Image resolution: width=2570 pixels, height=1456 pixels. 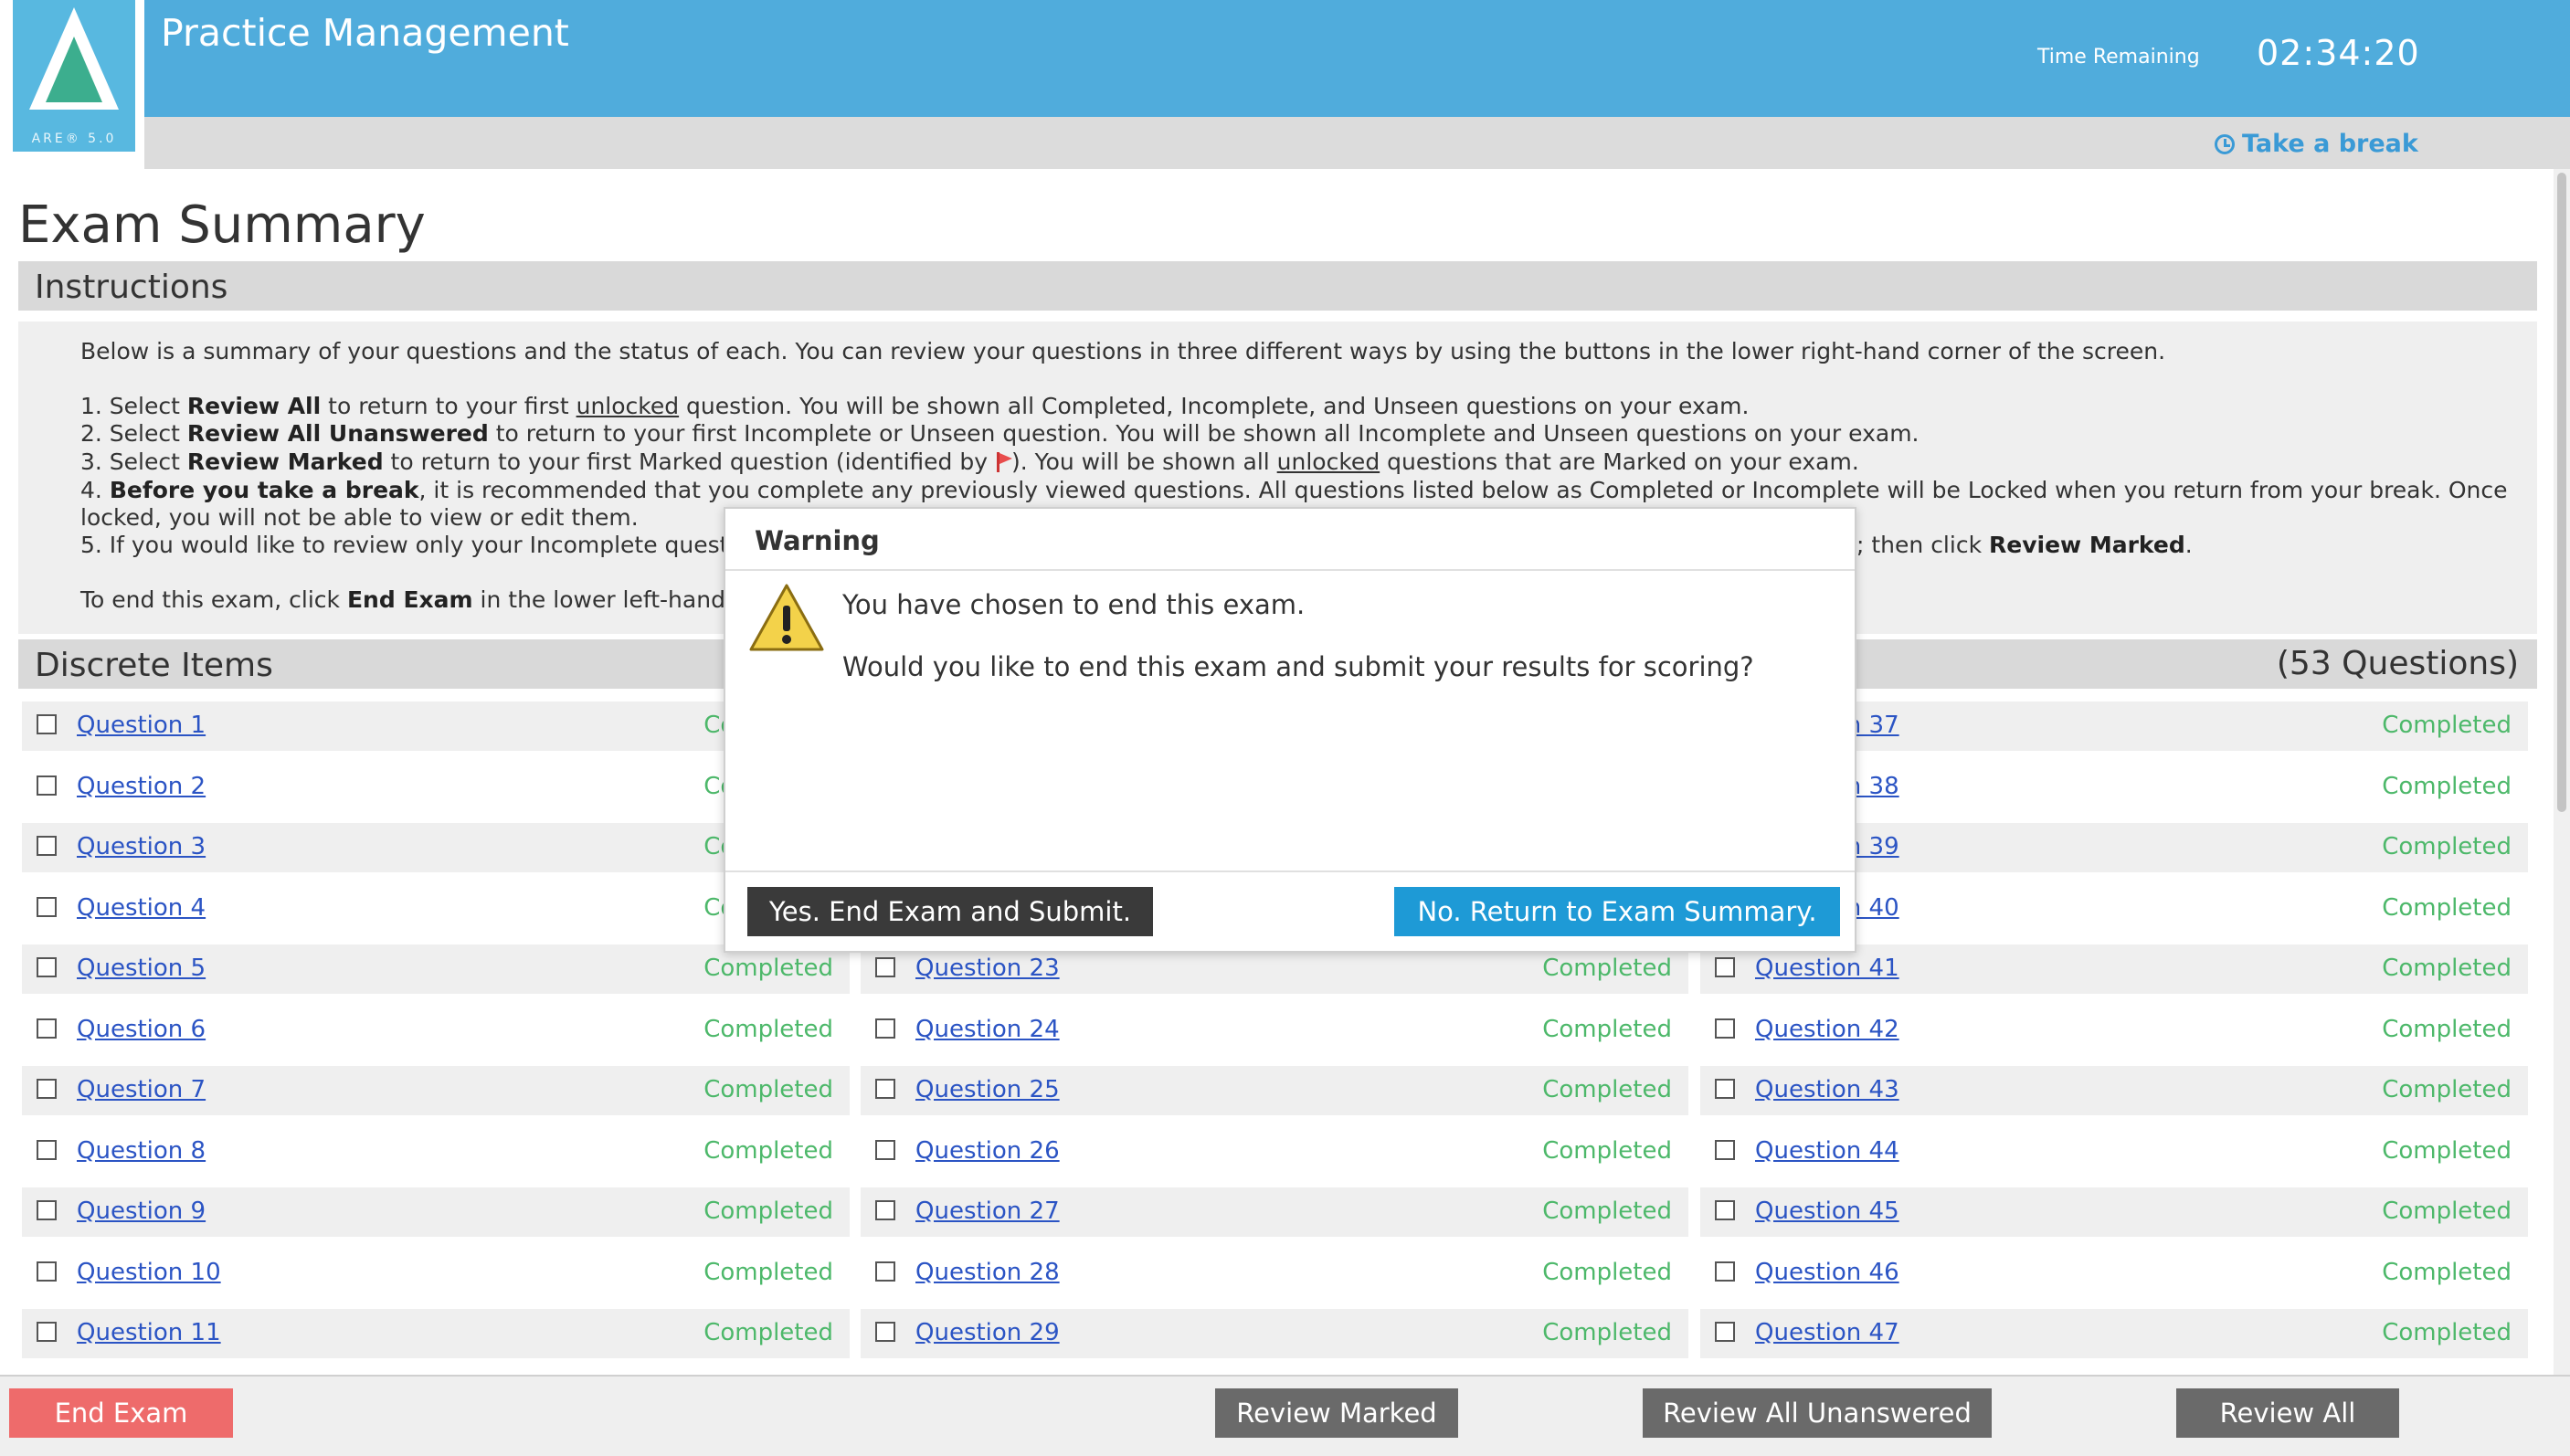 I want to click on question-row: Question 26 Completed, so click(x=1274, y=1151).